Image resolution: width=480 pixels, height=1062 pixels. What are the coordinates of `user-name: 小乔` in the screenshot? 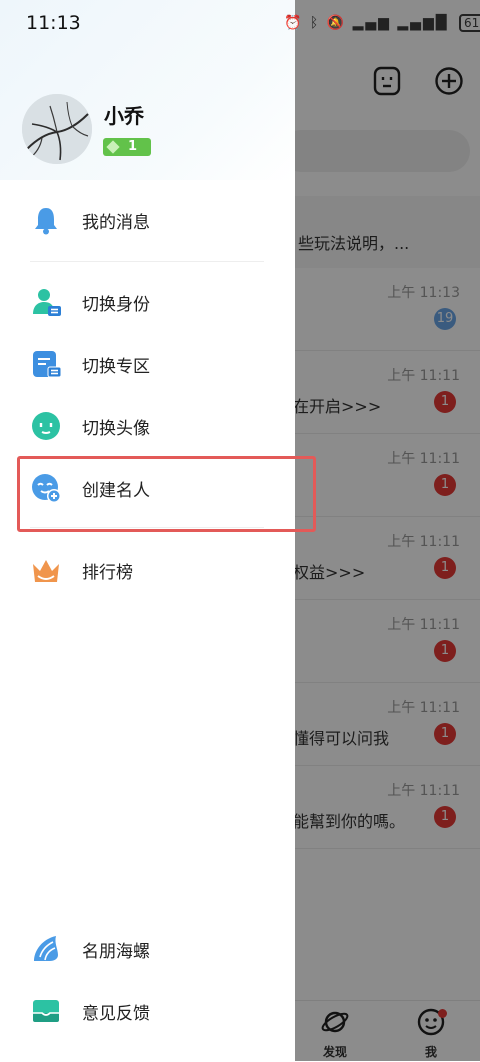 It's located at (124, 114).